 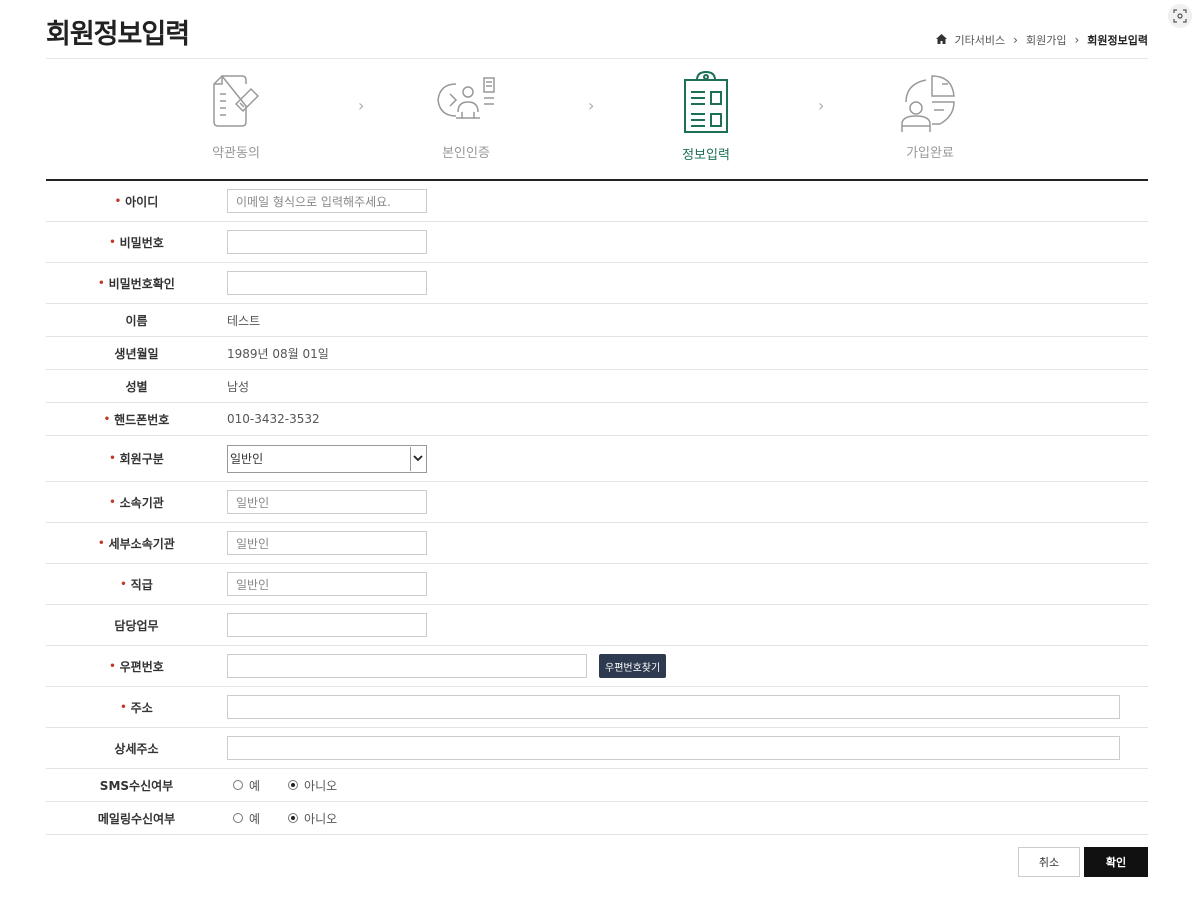 I want to click on form-row-duty: 담당업무, so click(x=597, y=625).